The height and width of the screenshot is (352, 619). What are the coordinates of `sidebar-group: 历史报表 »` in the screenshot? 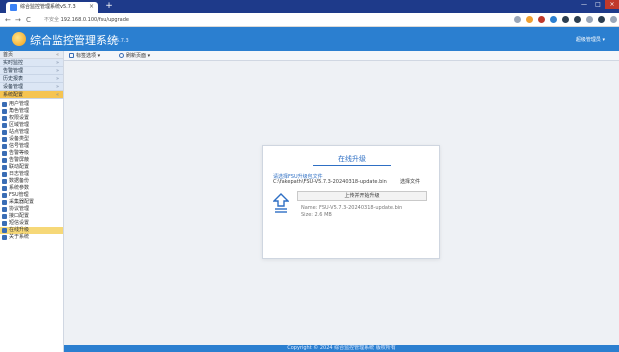 It's located at (31, 79).